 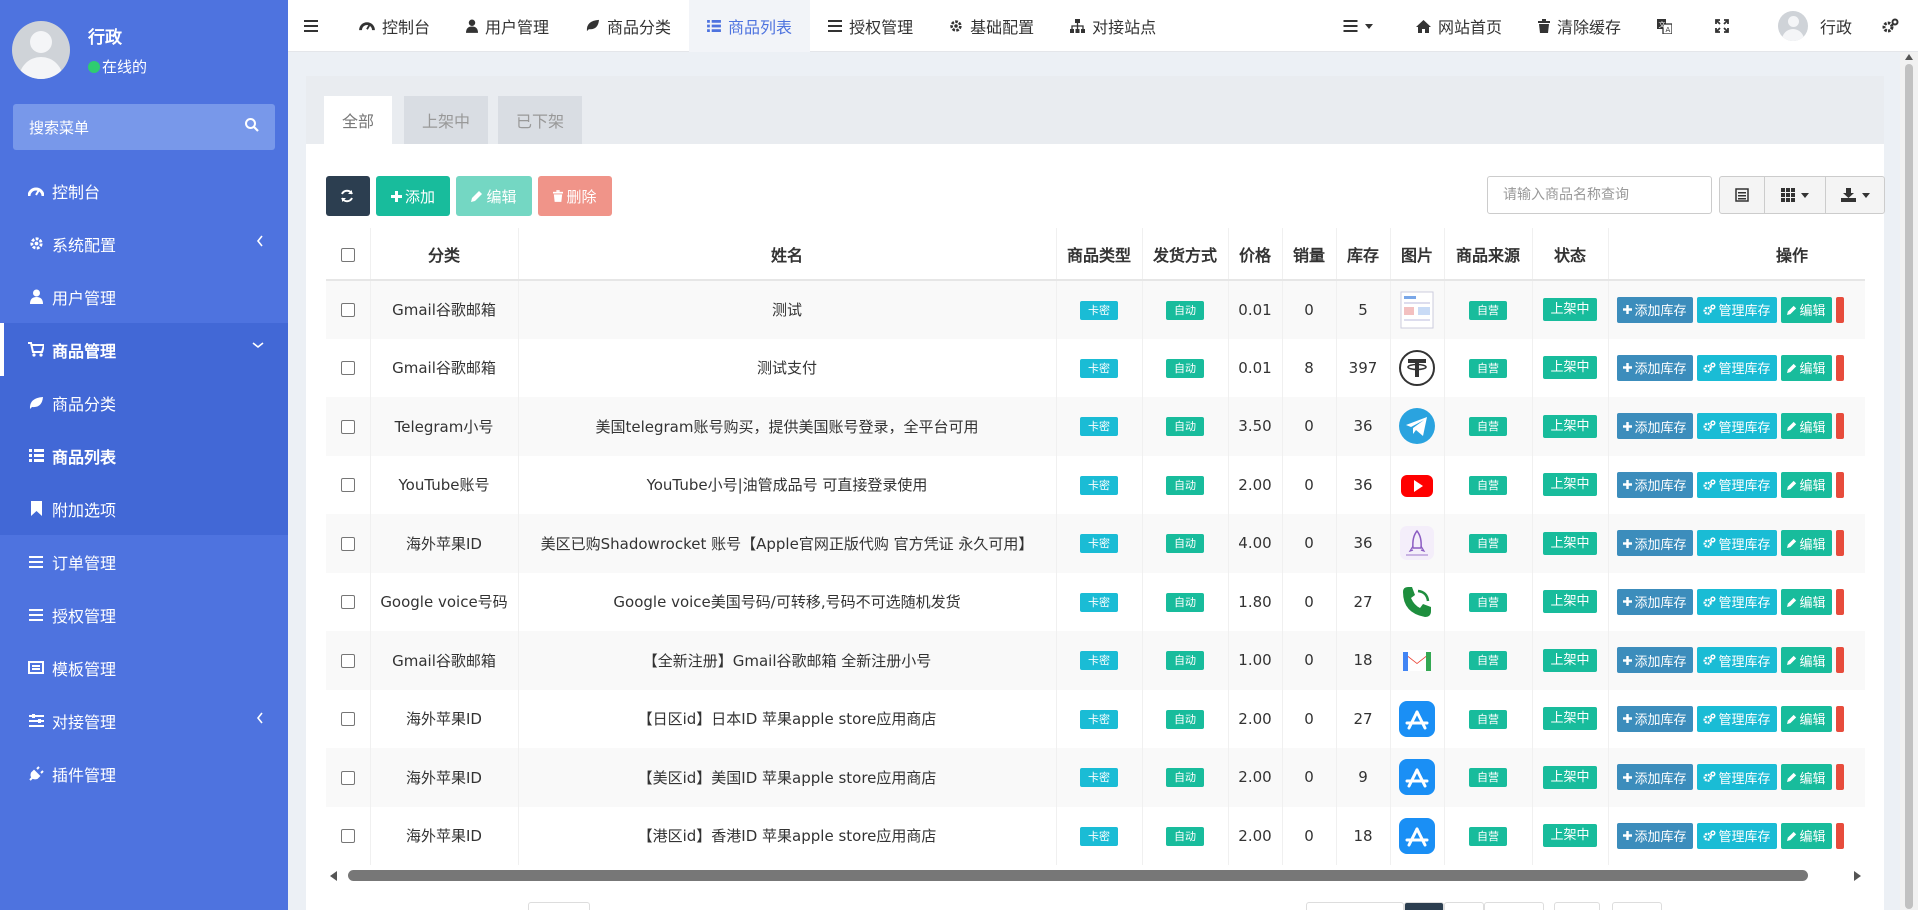 I want to click on export-dropdown-button, so click(x=1855, y=195).